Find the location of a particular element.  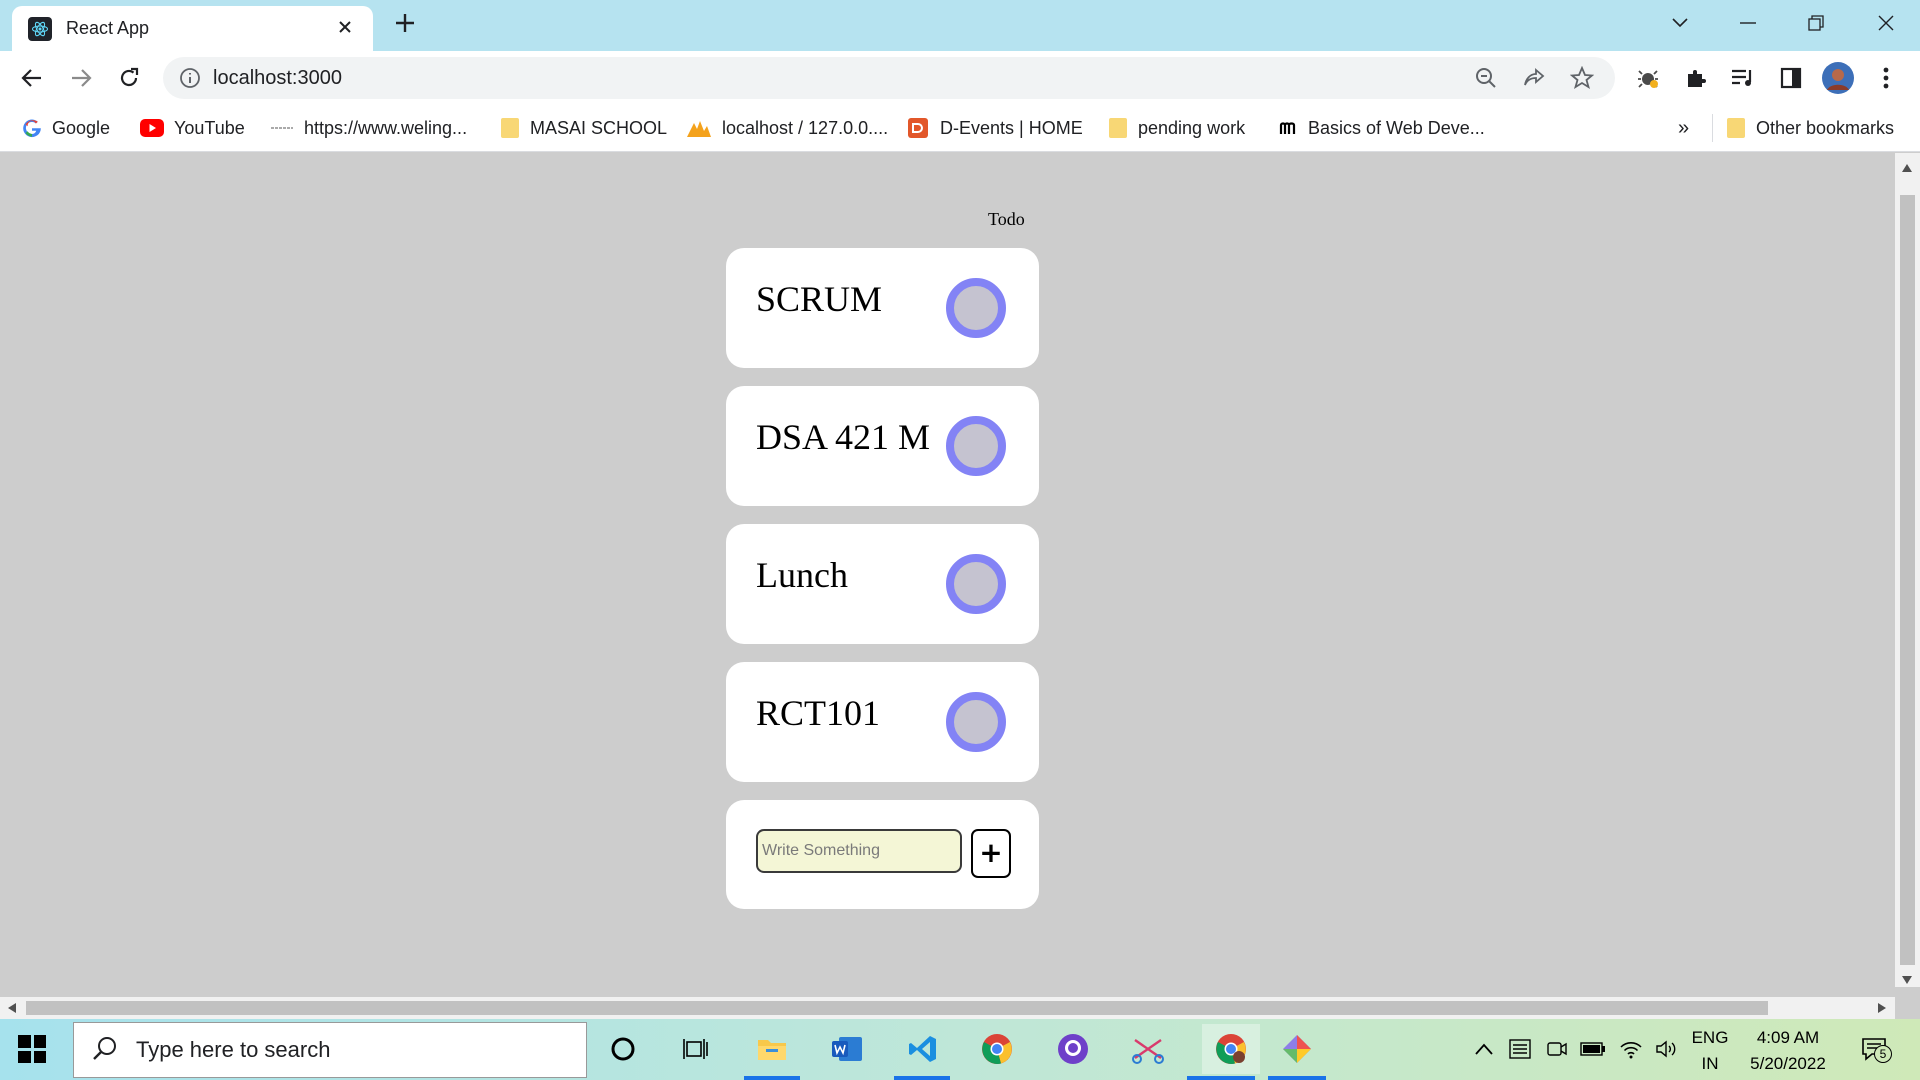

tray-expand-chevron-icon is located at coordinates (1484, 1049).